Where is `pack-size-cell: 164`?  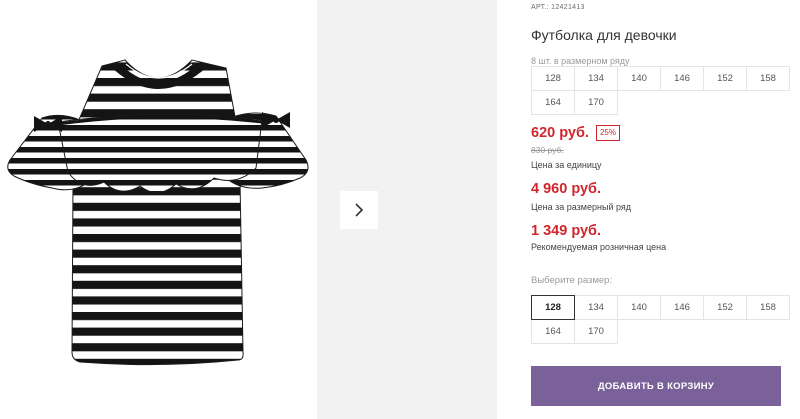 pack-size-cell: 164 is located at coordinates (553, 102).